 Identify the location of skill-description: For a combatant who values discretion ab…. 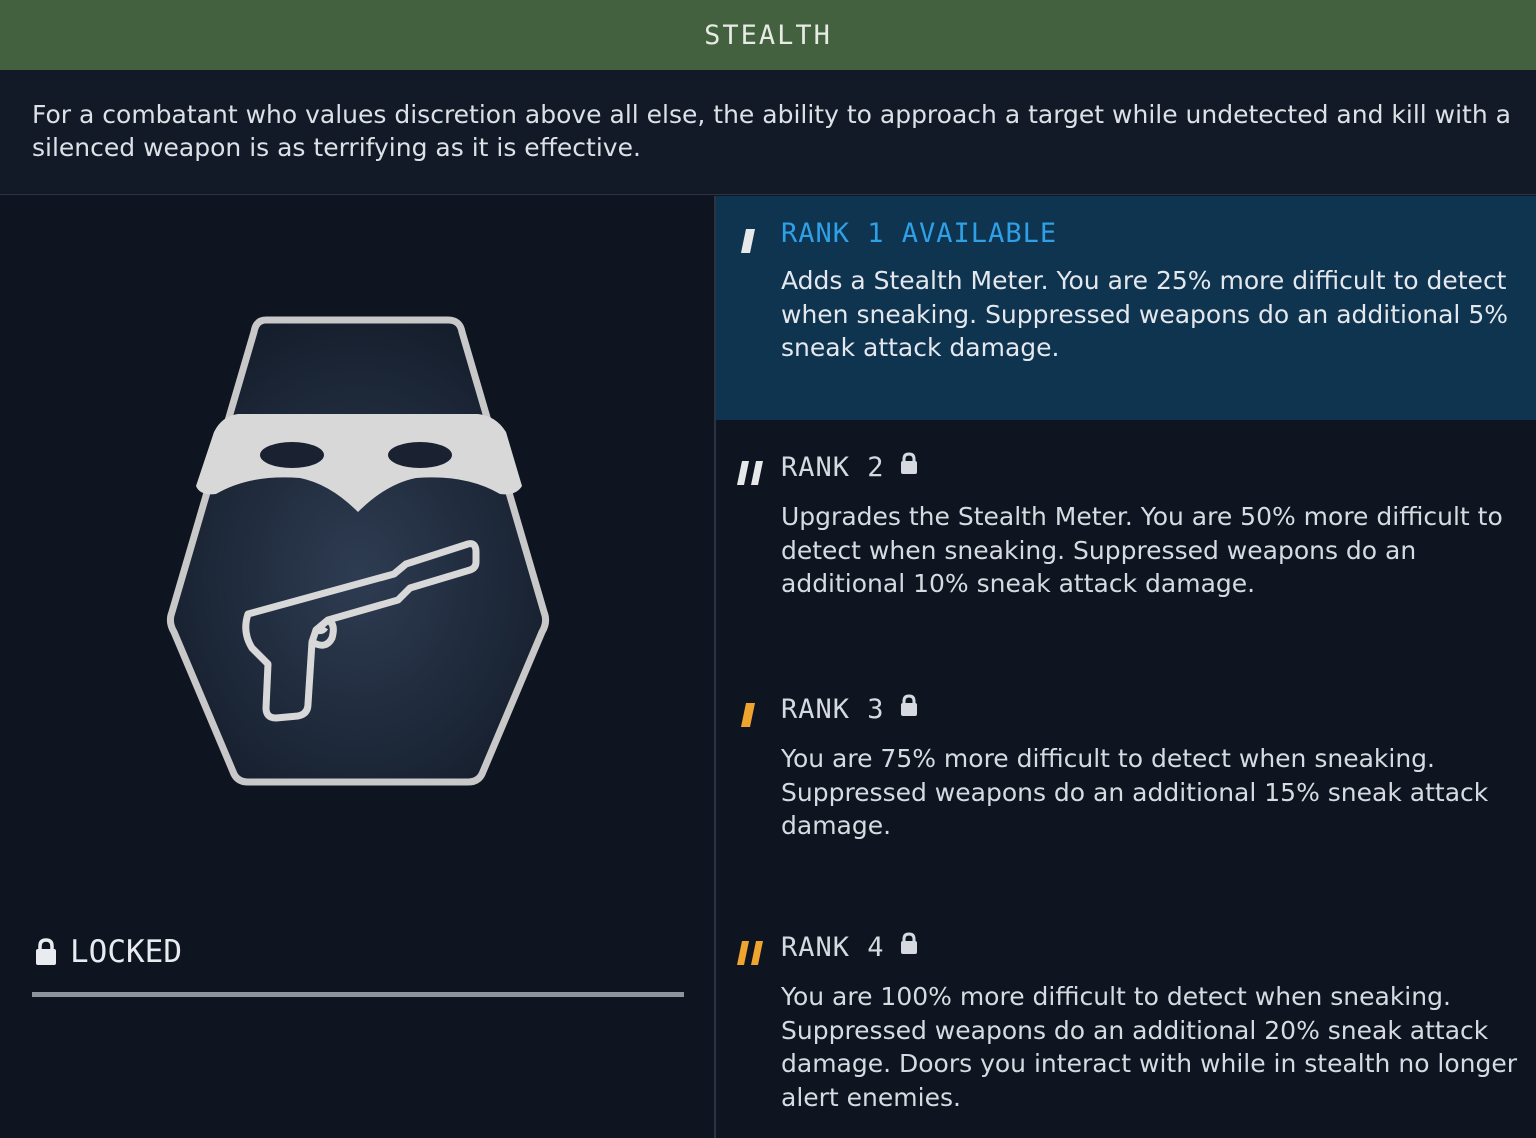
(771, 131).